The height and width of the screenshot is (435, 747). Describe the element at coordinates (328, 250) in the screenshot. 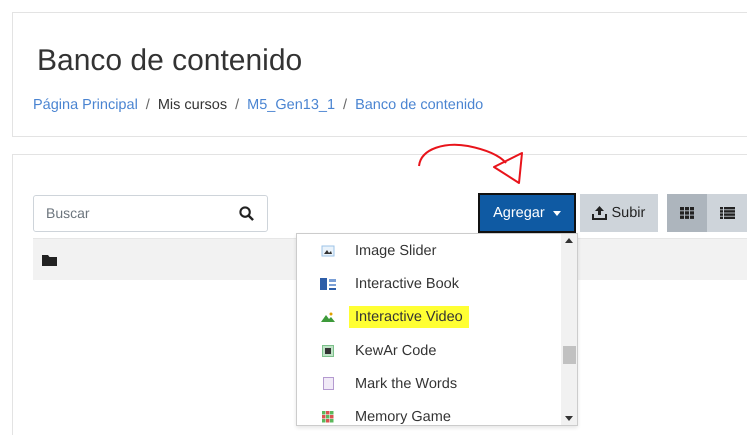

I see `image-icon` at that location.